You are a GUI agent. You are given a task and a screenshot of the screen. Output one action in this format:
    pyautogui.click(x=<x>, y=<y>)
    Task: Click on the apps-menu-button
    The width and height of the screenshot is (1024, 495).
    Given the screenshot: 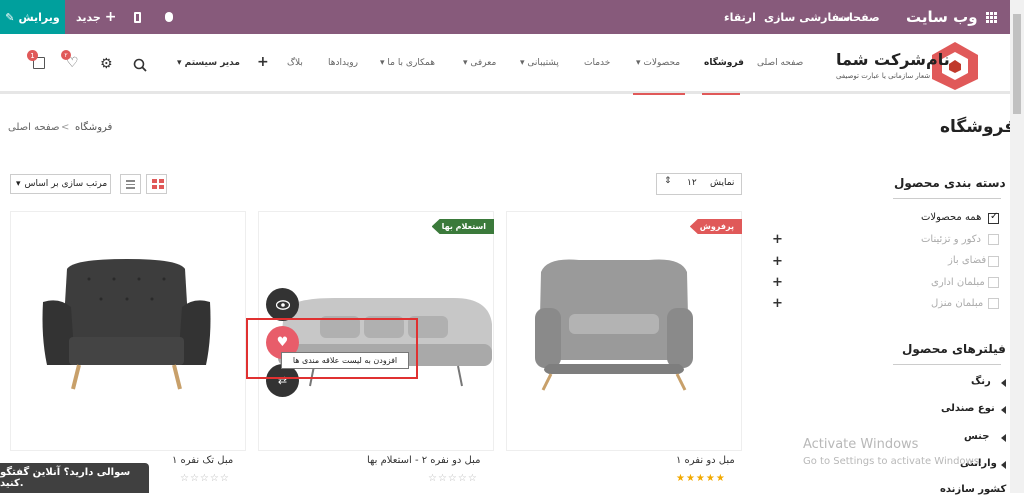 What is the action you would take?
    pyautogui.click(x=991, y=17)
    